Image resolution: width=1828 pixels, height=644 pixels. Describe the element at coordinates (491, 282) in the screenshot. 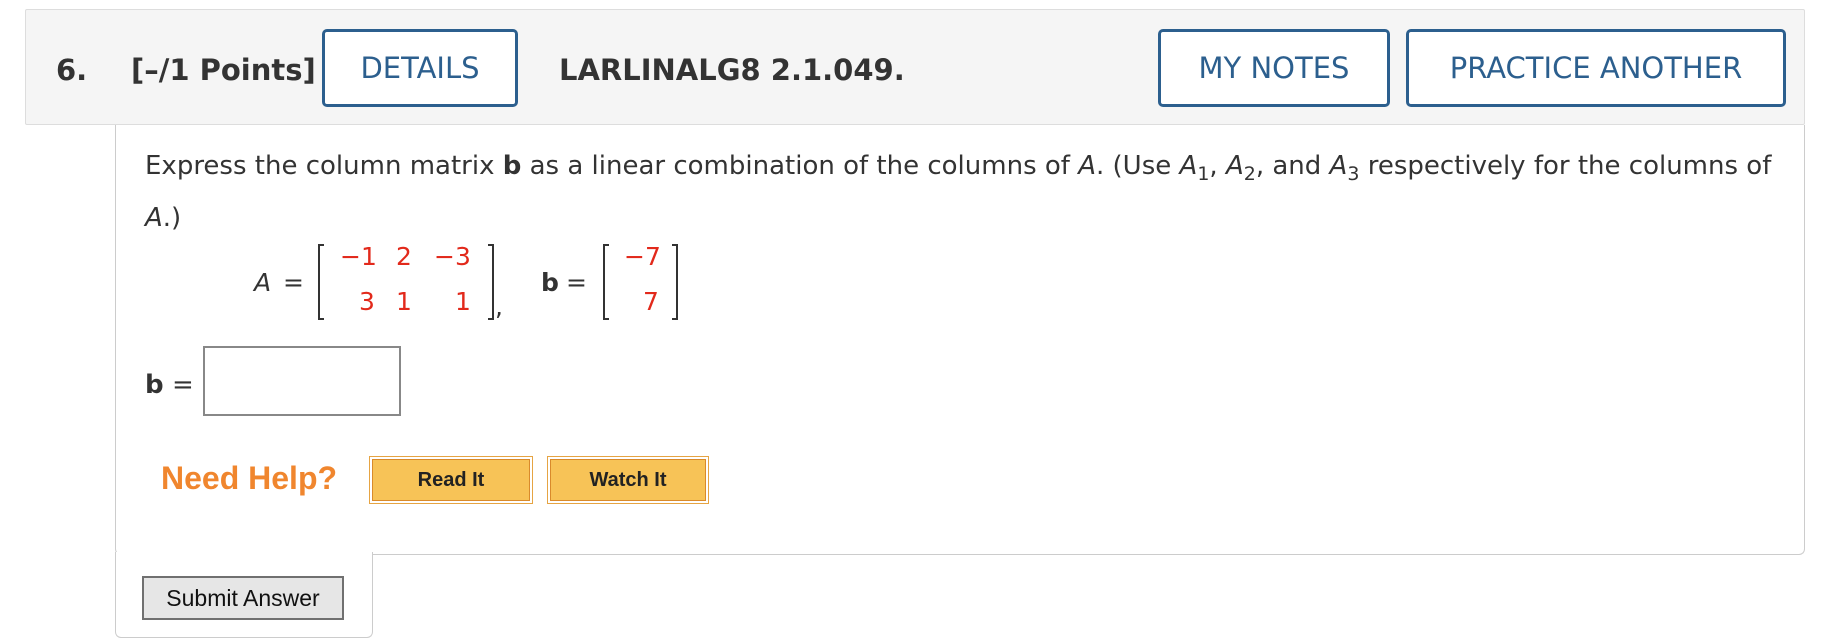

I see `matrix-a-right-bracket` at that location.